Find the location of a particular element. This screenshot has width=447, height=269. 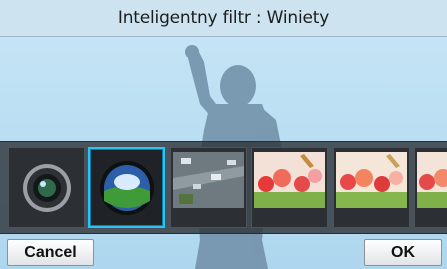

globe-icon is located at coordinates (127, 188).